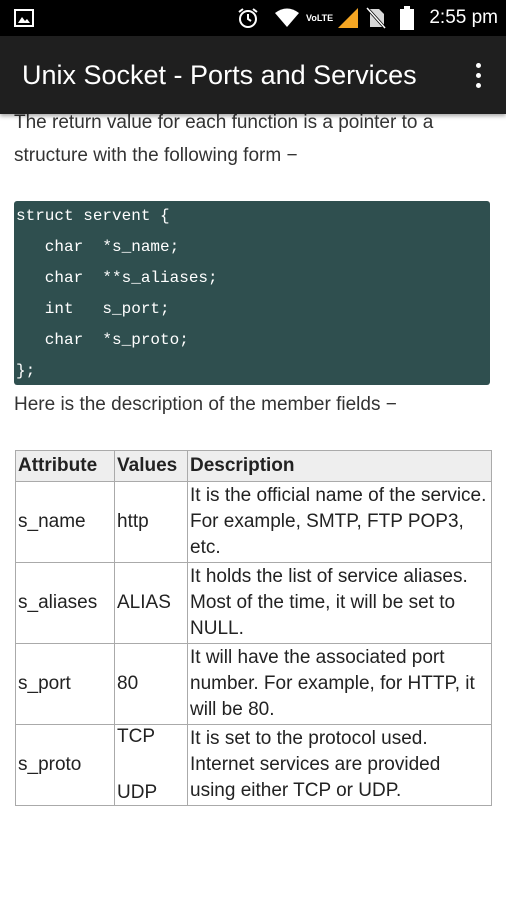  What do you see at coordinates (151, 603) in the screenshot?
I see `values-cell: ALIAS` at bounding box center [151, 603].